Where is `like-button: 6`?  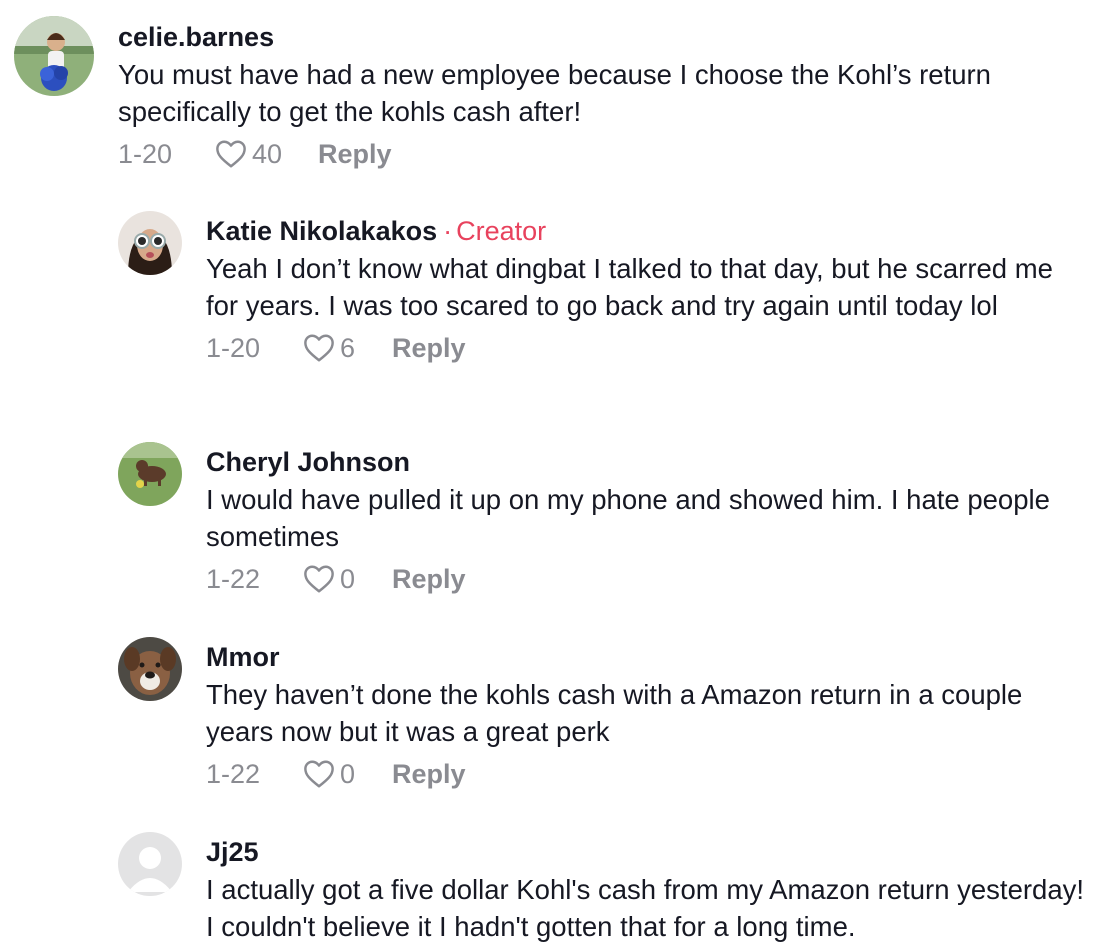
like-button: 6 is located at coordinates (347, 348).